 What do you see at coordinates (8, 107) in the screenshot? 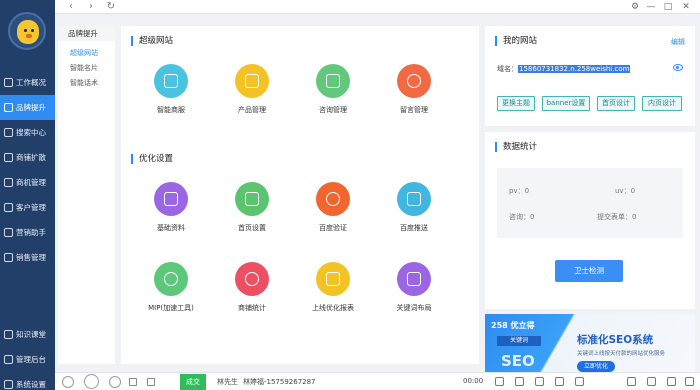
I see `chart-icon` at bounding box center [8, 107].